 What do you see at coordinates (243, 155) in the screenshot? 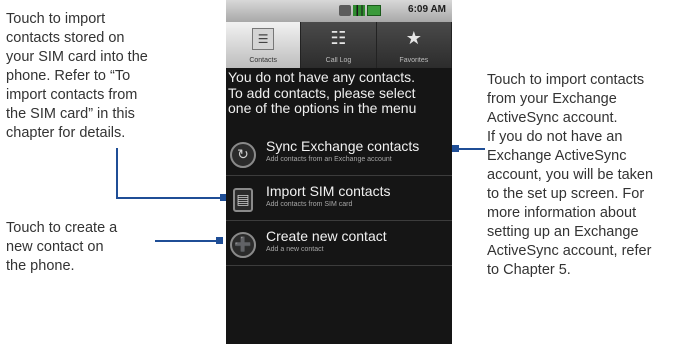
I see `sync-icon: ↻` at bounding box center [243, 155].